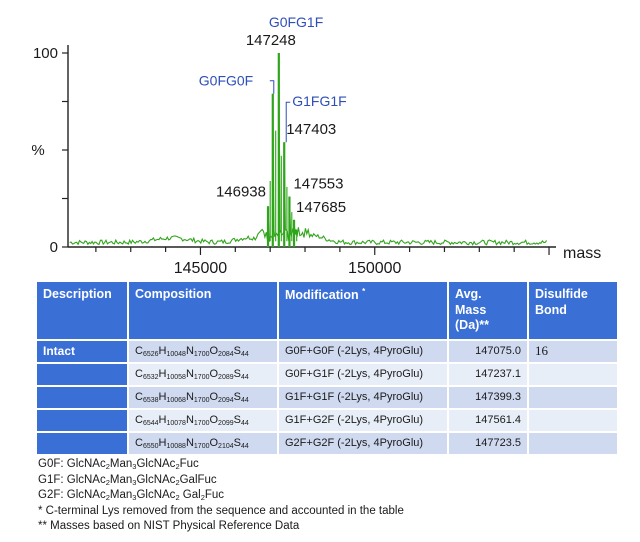 This screenshot has width=640, height=542. I want to click on cell-avg-mass: 147561.4, so click(488, 420).